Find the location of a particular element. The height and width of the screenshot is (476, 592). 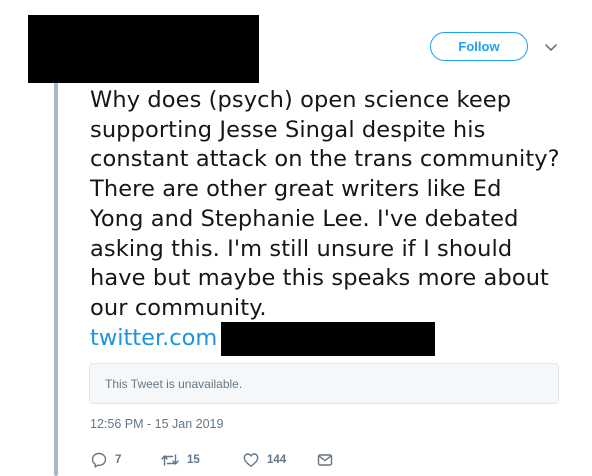

envelope-icon is located at coordinates (325, 460).